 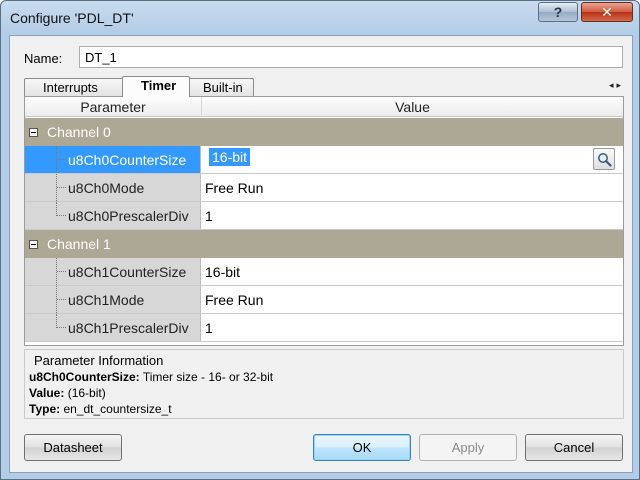 I want to click on category-channel-1: Channel 1, so click(x=324, y=244).